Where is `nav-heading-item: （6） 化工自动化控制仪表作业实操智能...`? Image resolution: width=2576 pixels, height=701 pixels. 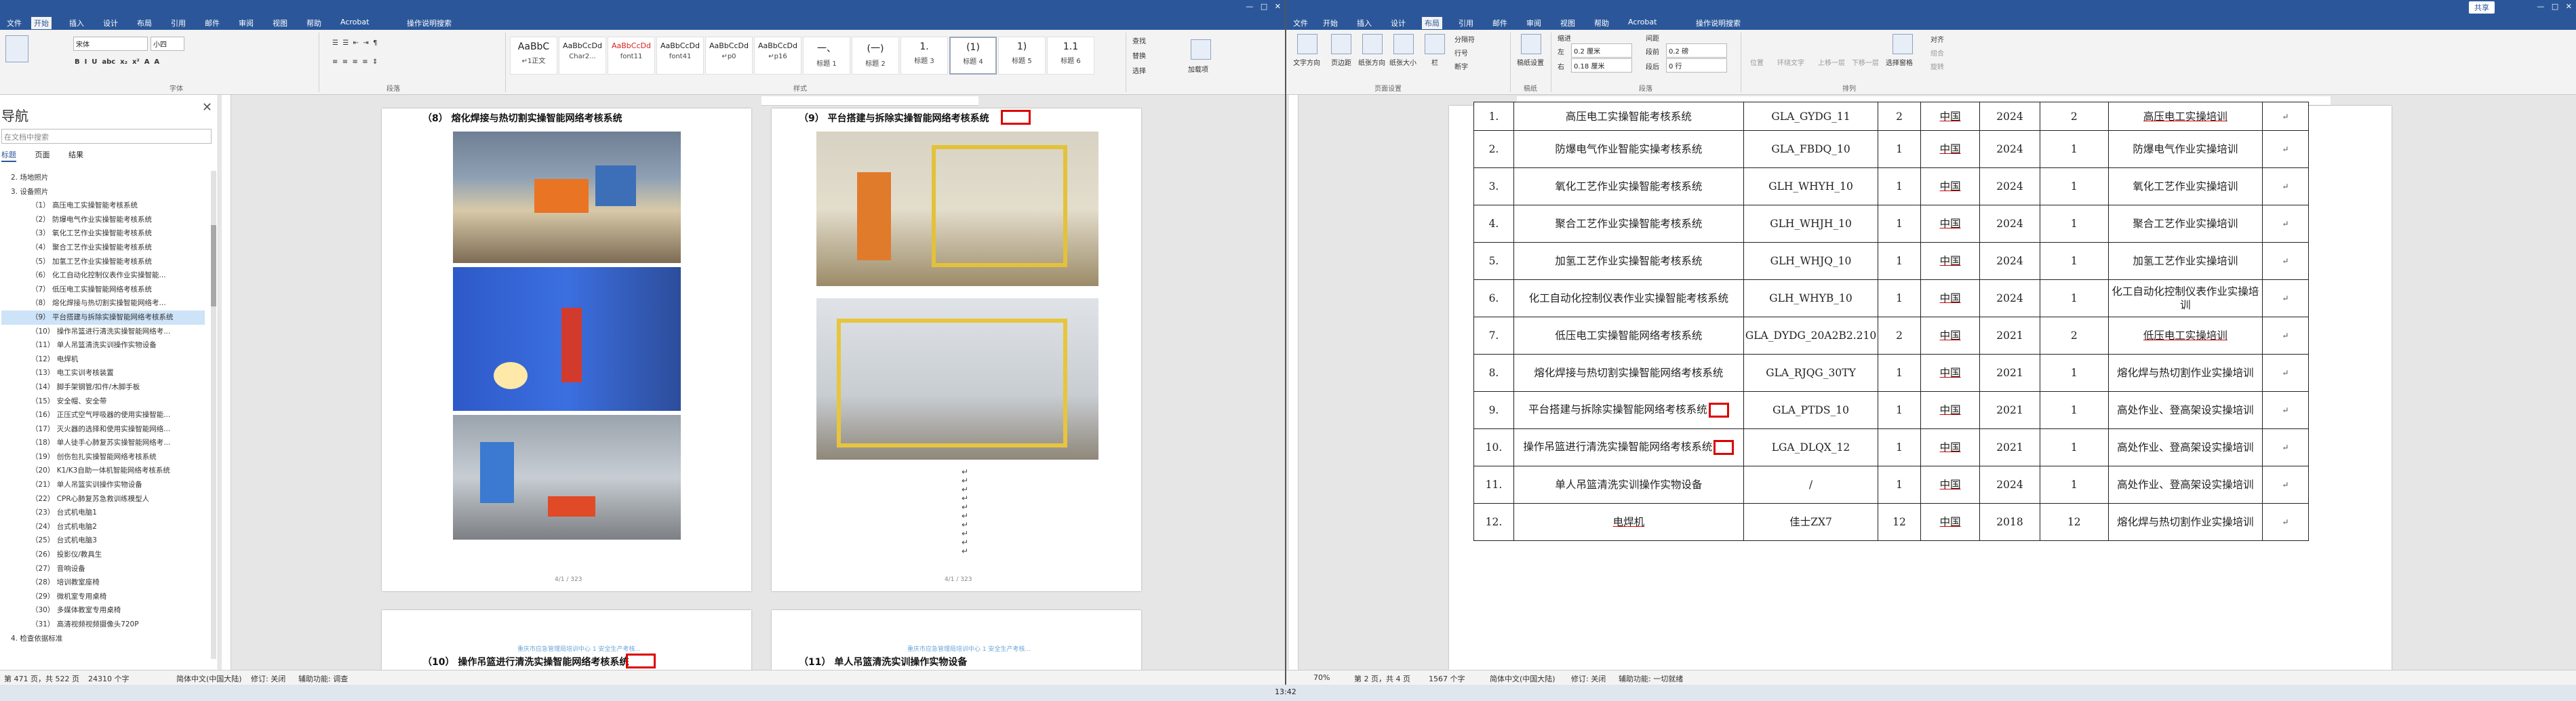
nav-heading-item: （6） 化工自动化控制仪表作业实操智能... is located at coordinates (103, 275).